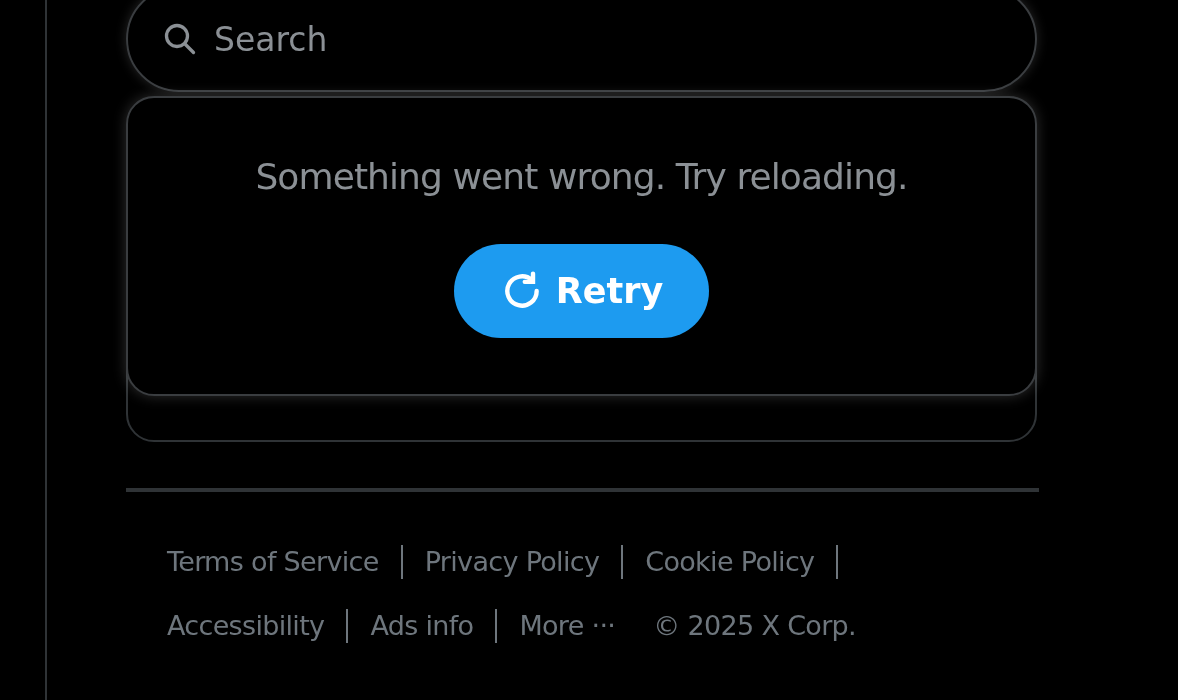  What do you see at coordinates (512, 562) in the screenshot?
I see `footer-link: Privacy Policy` at bounding box center [512, 562].